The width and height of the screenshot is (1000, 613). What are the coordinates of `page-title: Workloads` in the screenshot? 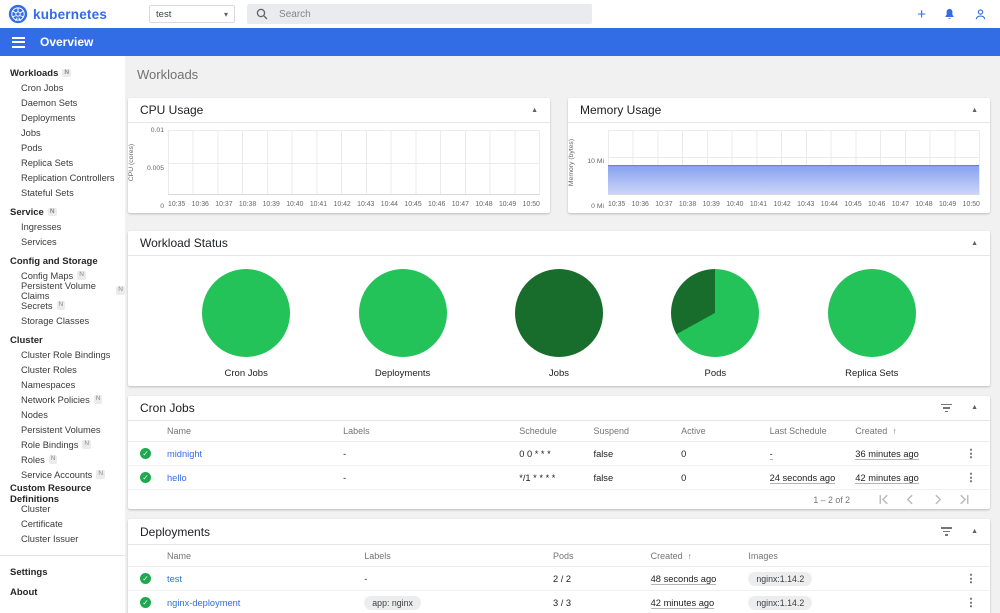 It's located at (168, 74).